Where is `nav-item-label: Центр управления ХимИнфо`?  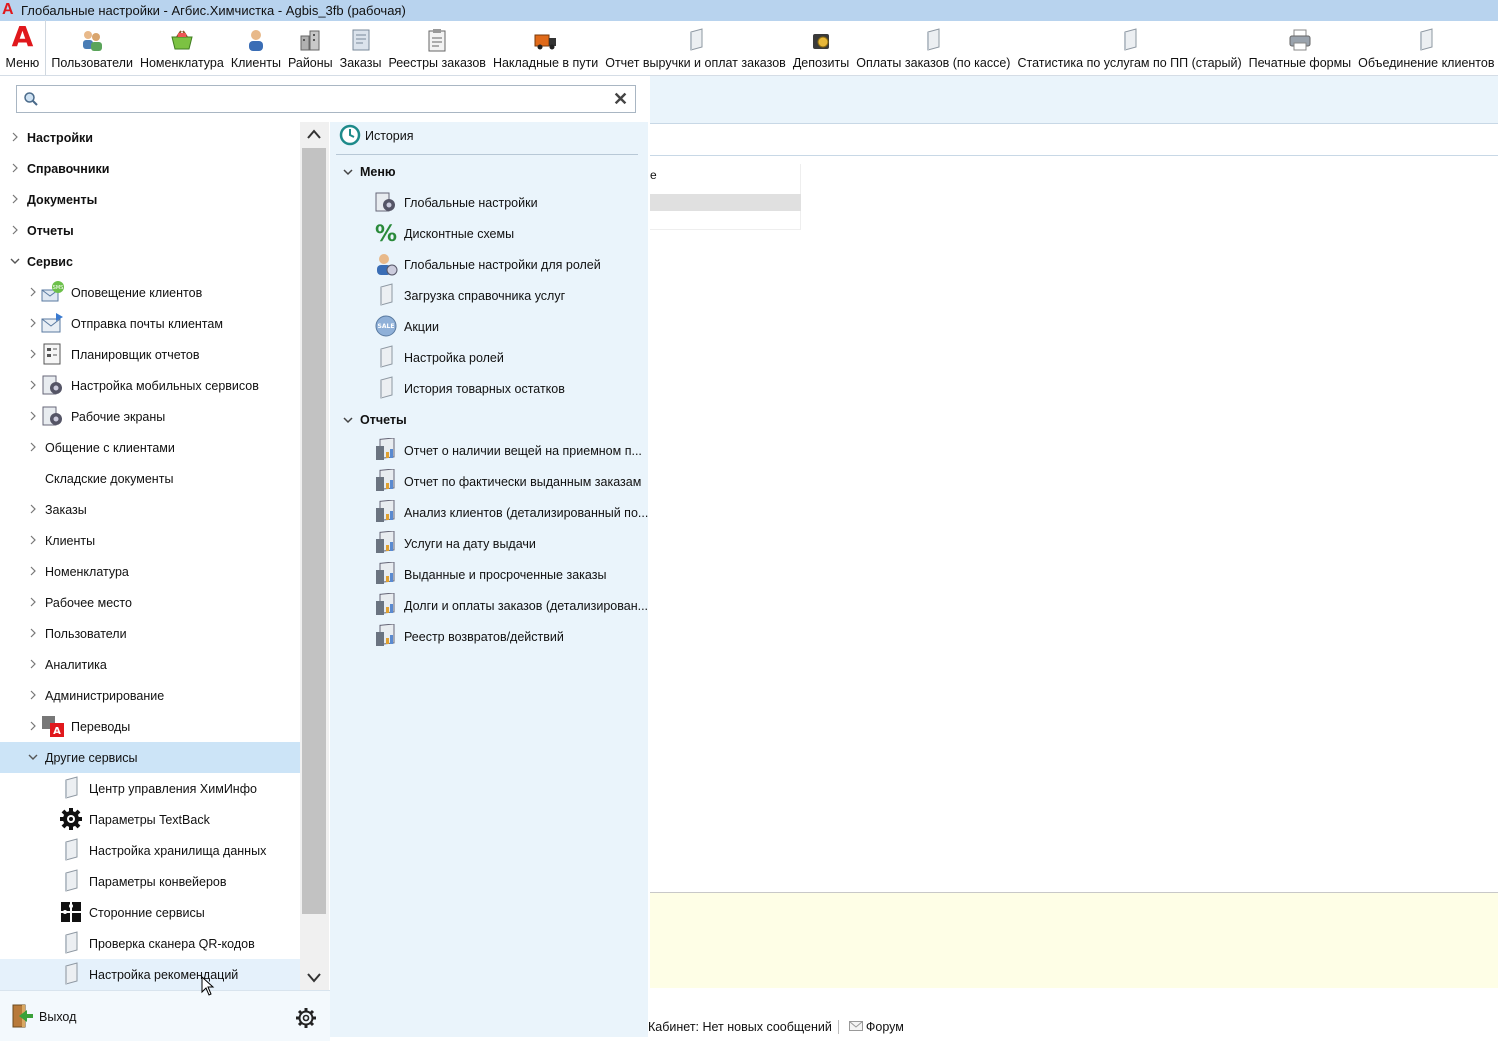 nav-item-label: Центр управления ХимИнфо is located at coordinates (173, 788).